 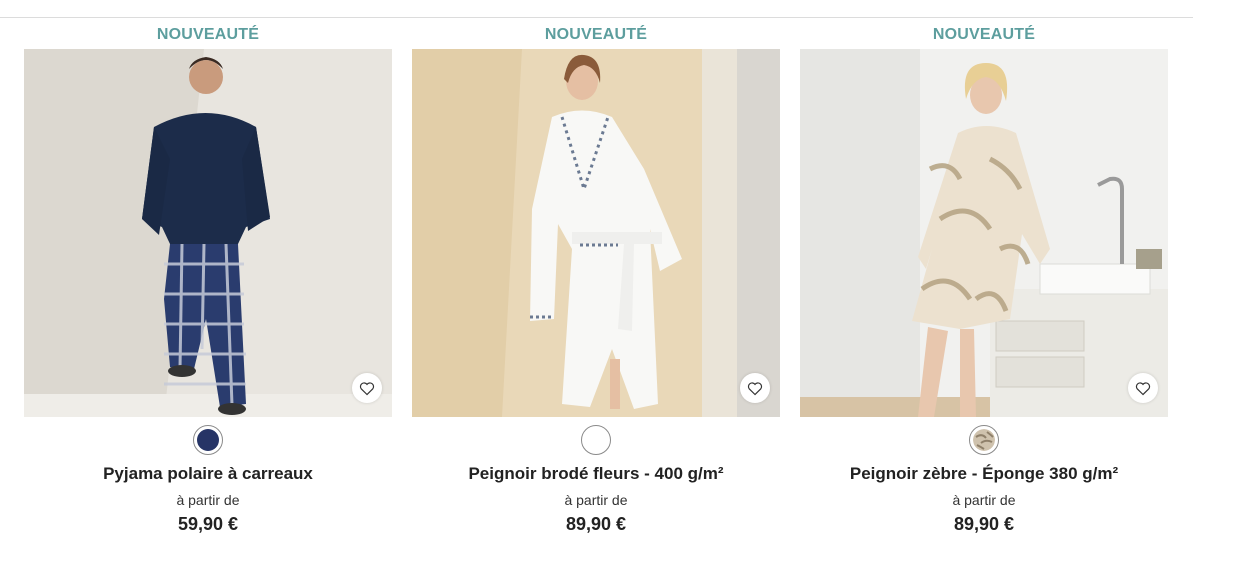 I want to click on product-title: Peignoir brodé fleurs - 400 g/m², so click(x=595, y=474).